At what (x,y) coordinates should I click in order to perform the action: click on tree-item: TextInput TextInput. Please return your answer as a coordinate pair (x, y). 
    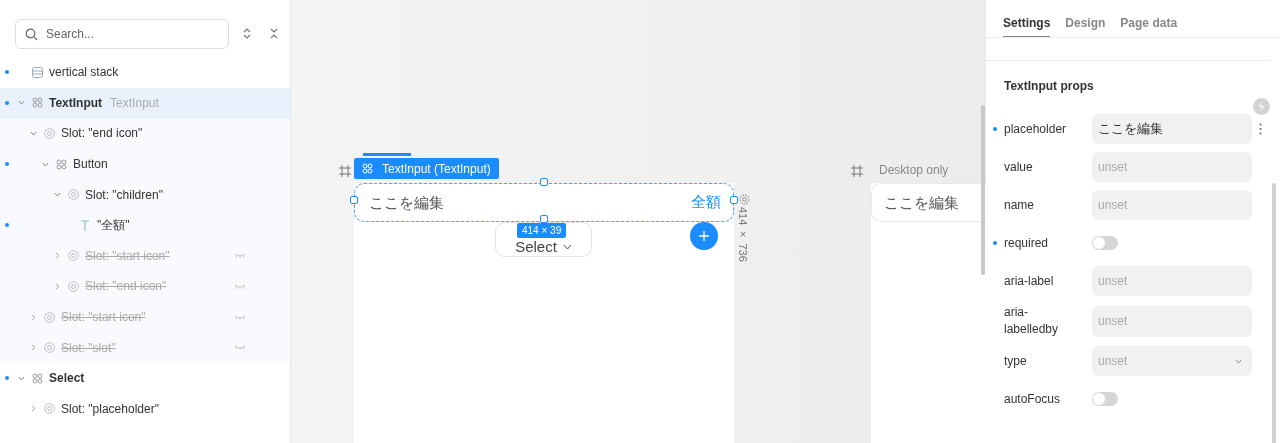
    Looking at the image, I should click on (145, 103).